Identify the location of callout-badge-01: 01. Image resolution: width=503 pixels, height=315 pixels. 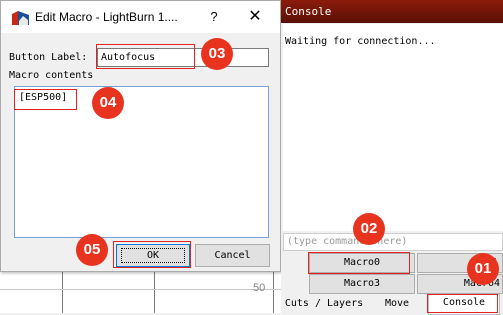
(483, 269).